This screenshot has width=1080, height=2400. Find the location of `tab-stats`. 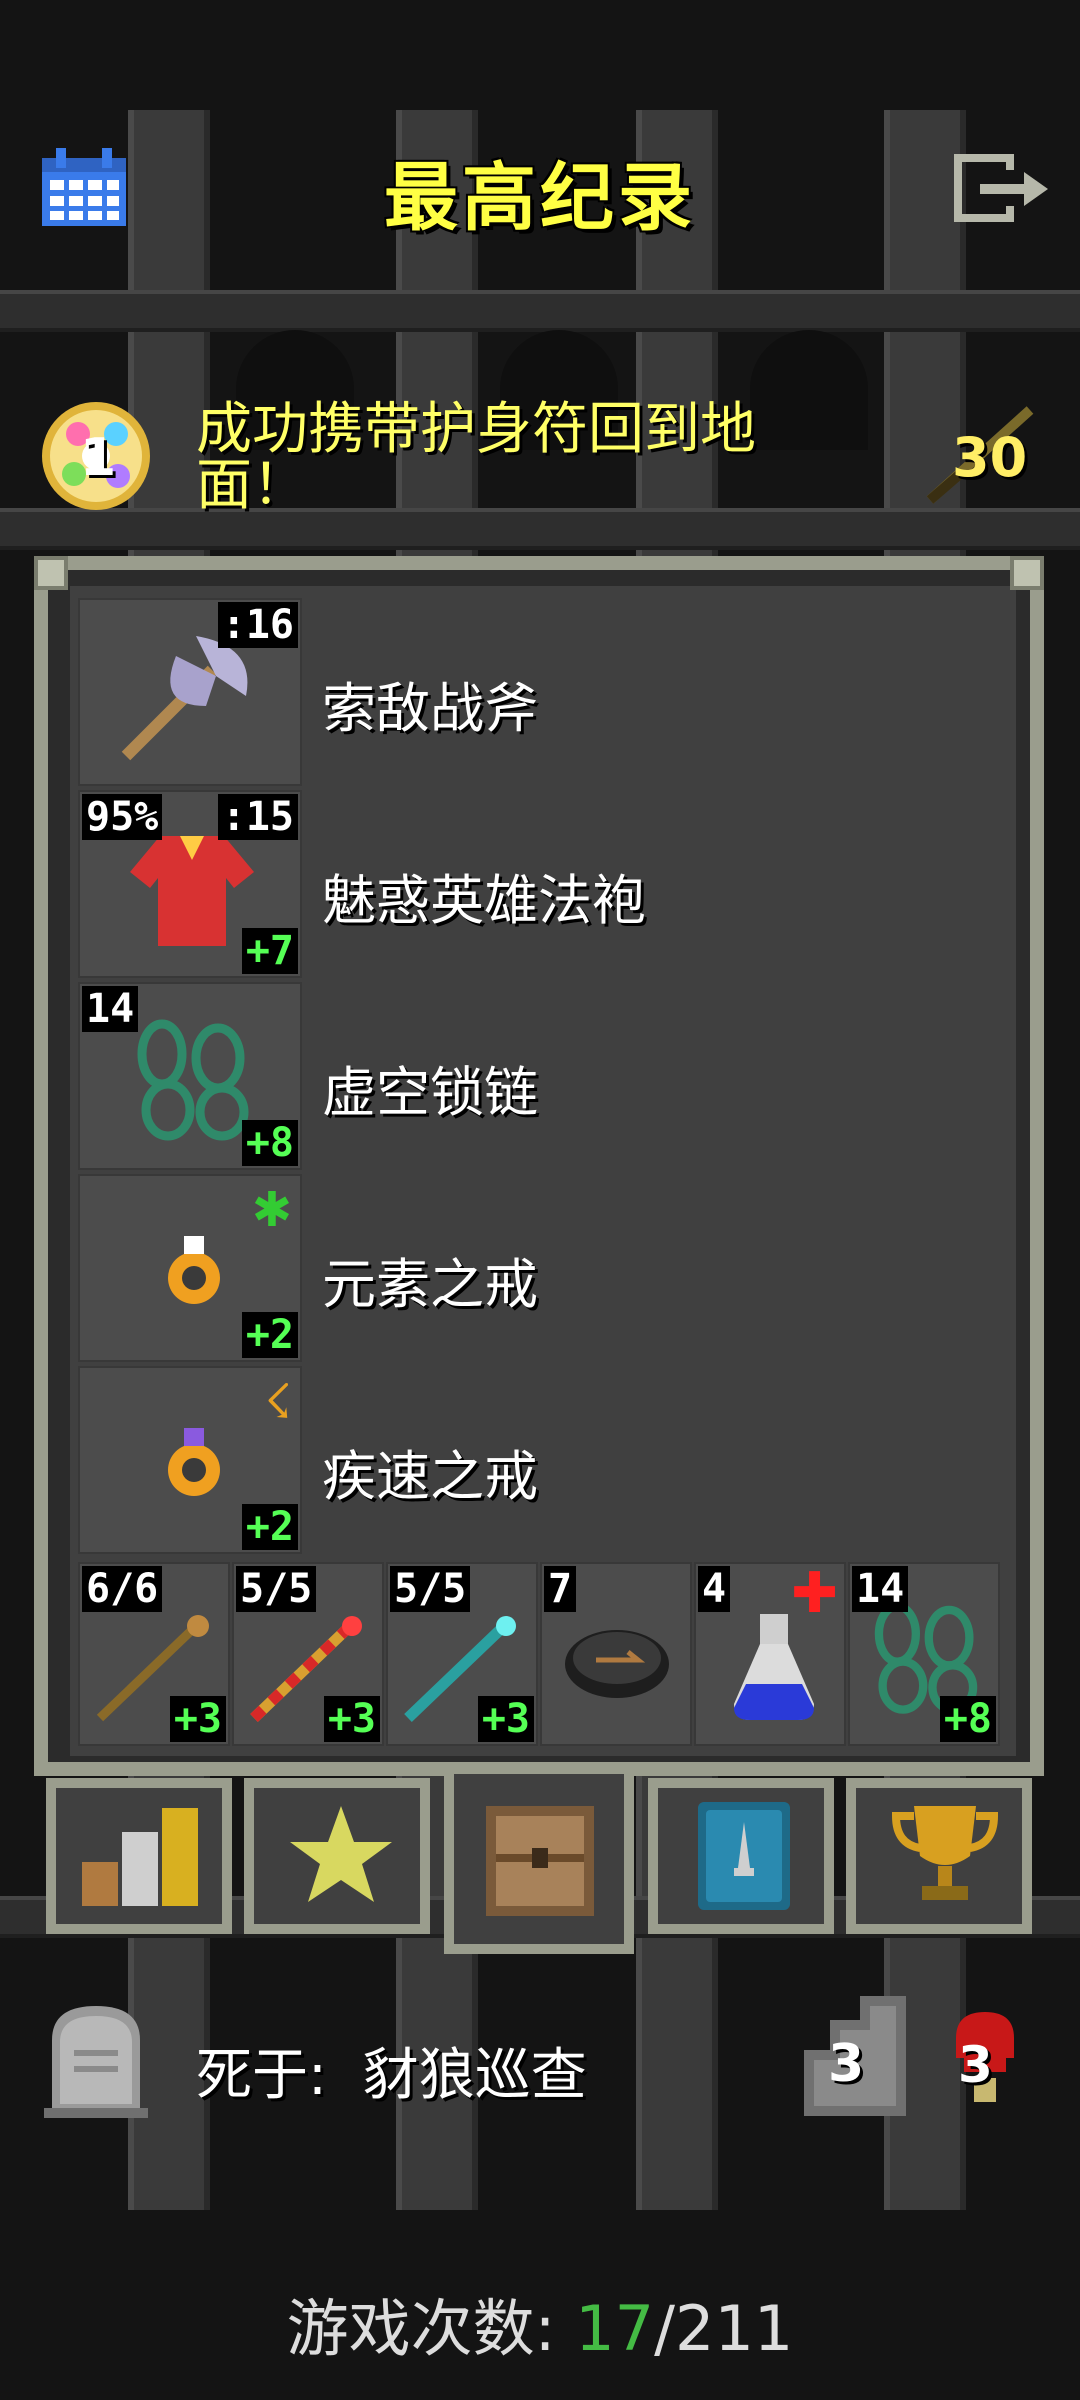

tab-stats is located at coordinates (139, 1856).